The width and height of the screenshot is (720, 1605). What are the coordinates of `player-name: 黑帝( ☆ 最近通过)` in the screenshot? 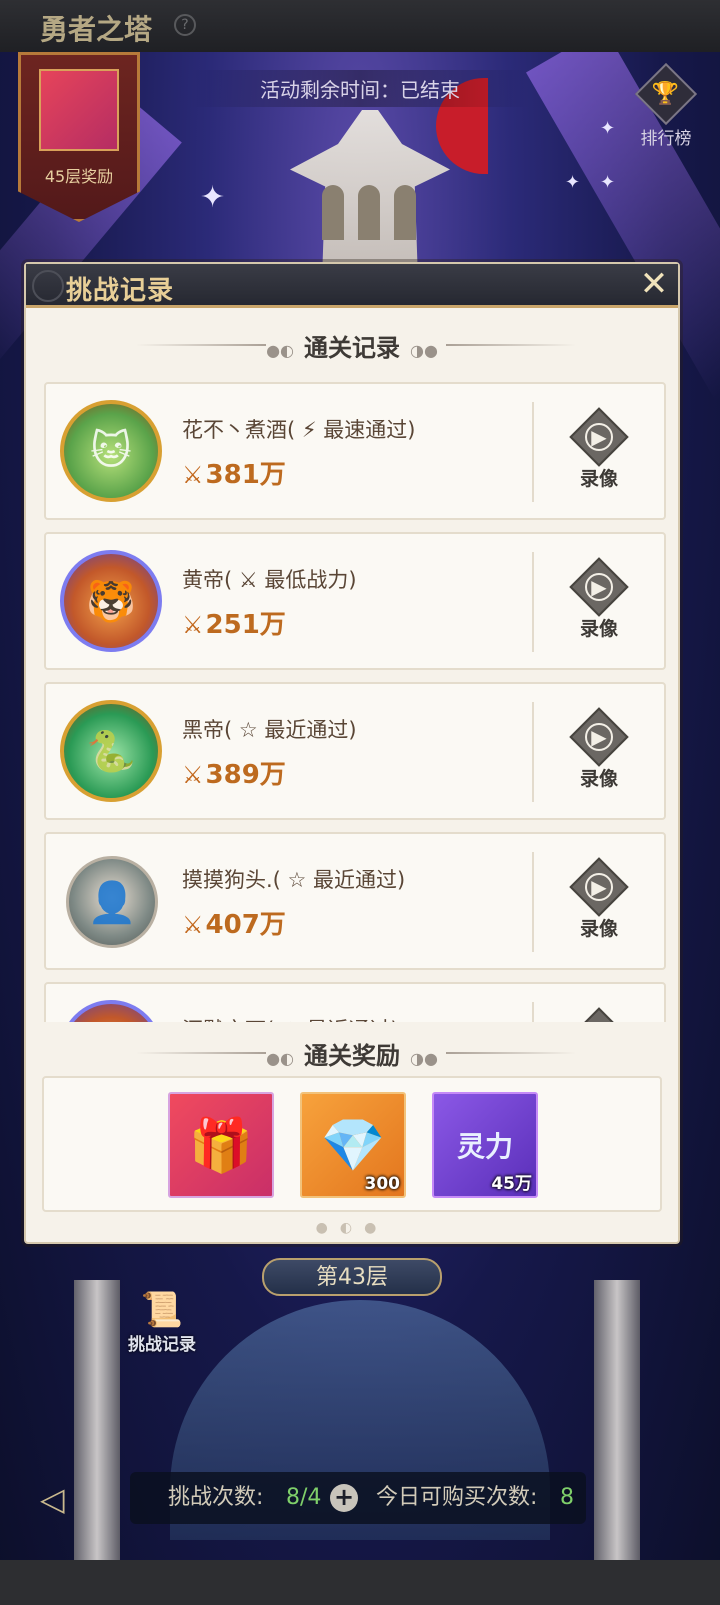 It's located at (269, 730).